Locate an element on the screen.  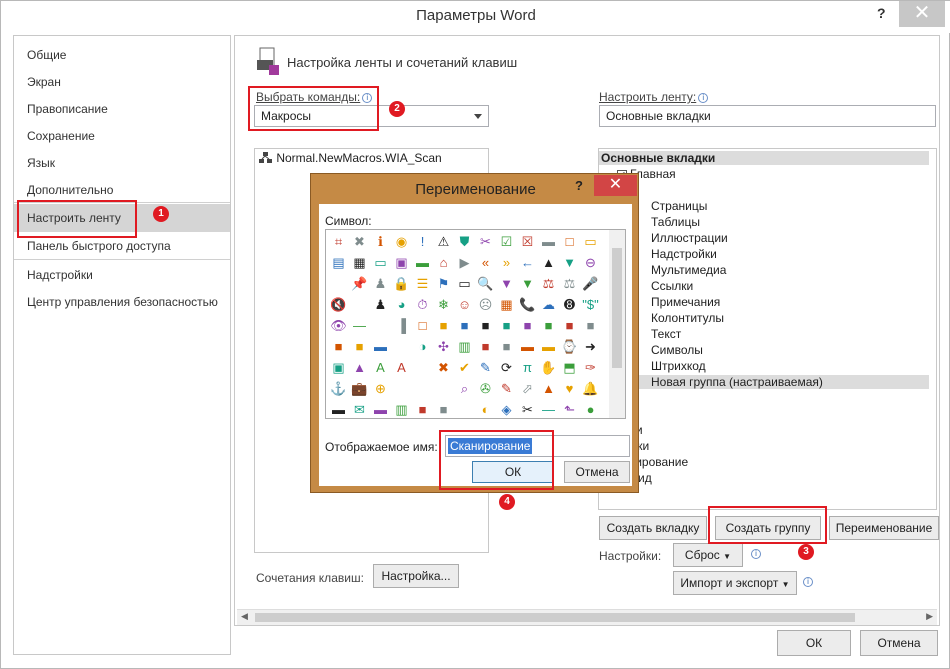
symbol-cell: ◈ is located at coordinates (506, 409).